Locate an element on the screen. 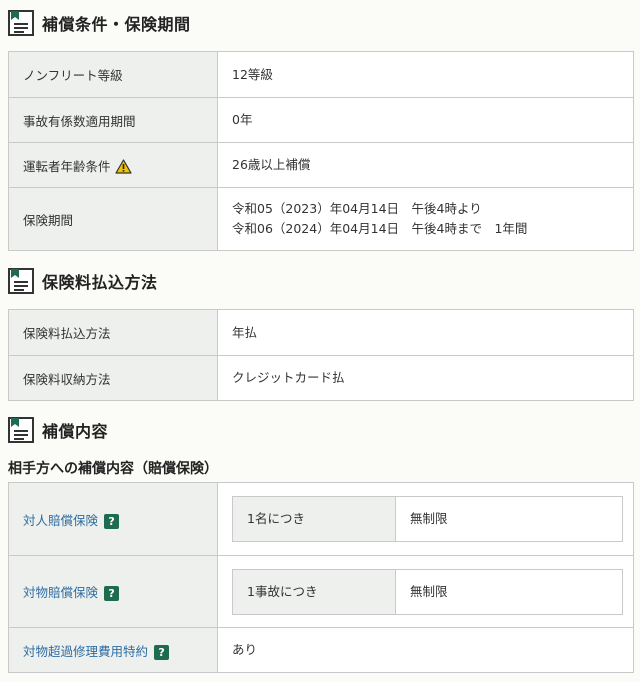  value-collection-method: クレジットカード払 is located at coordinates (425, 378).